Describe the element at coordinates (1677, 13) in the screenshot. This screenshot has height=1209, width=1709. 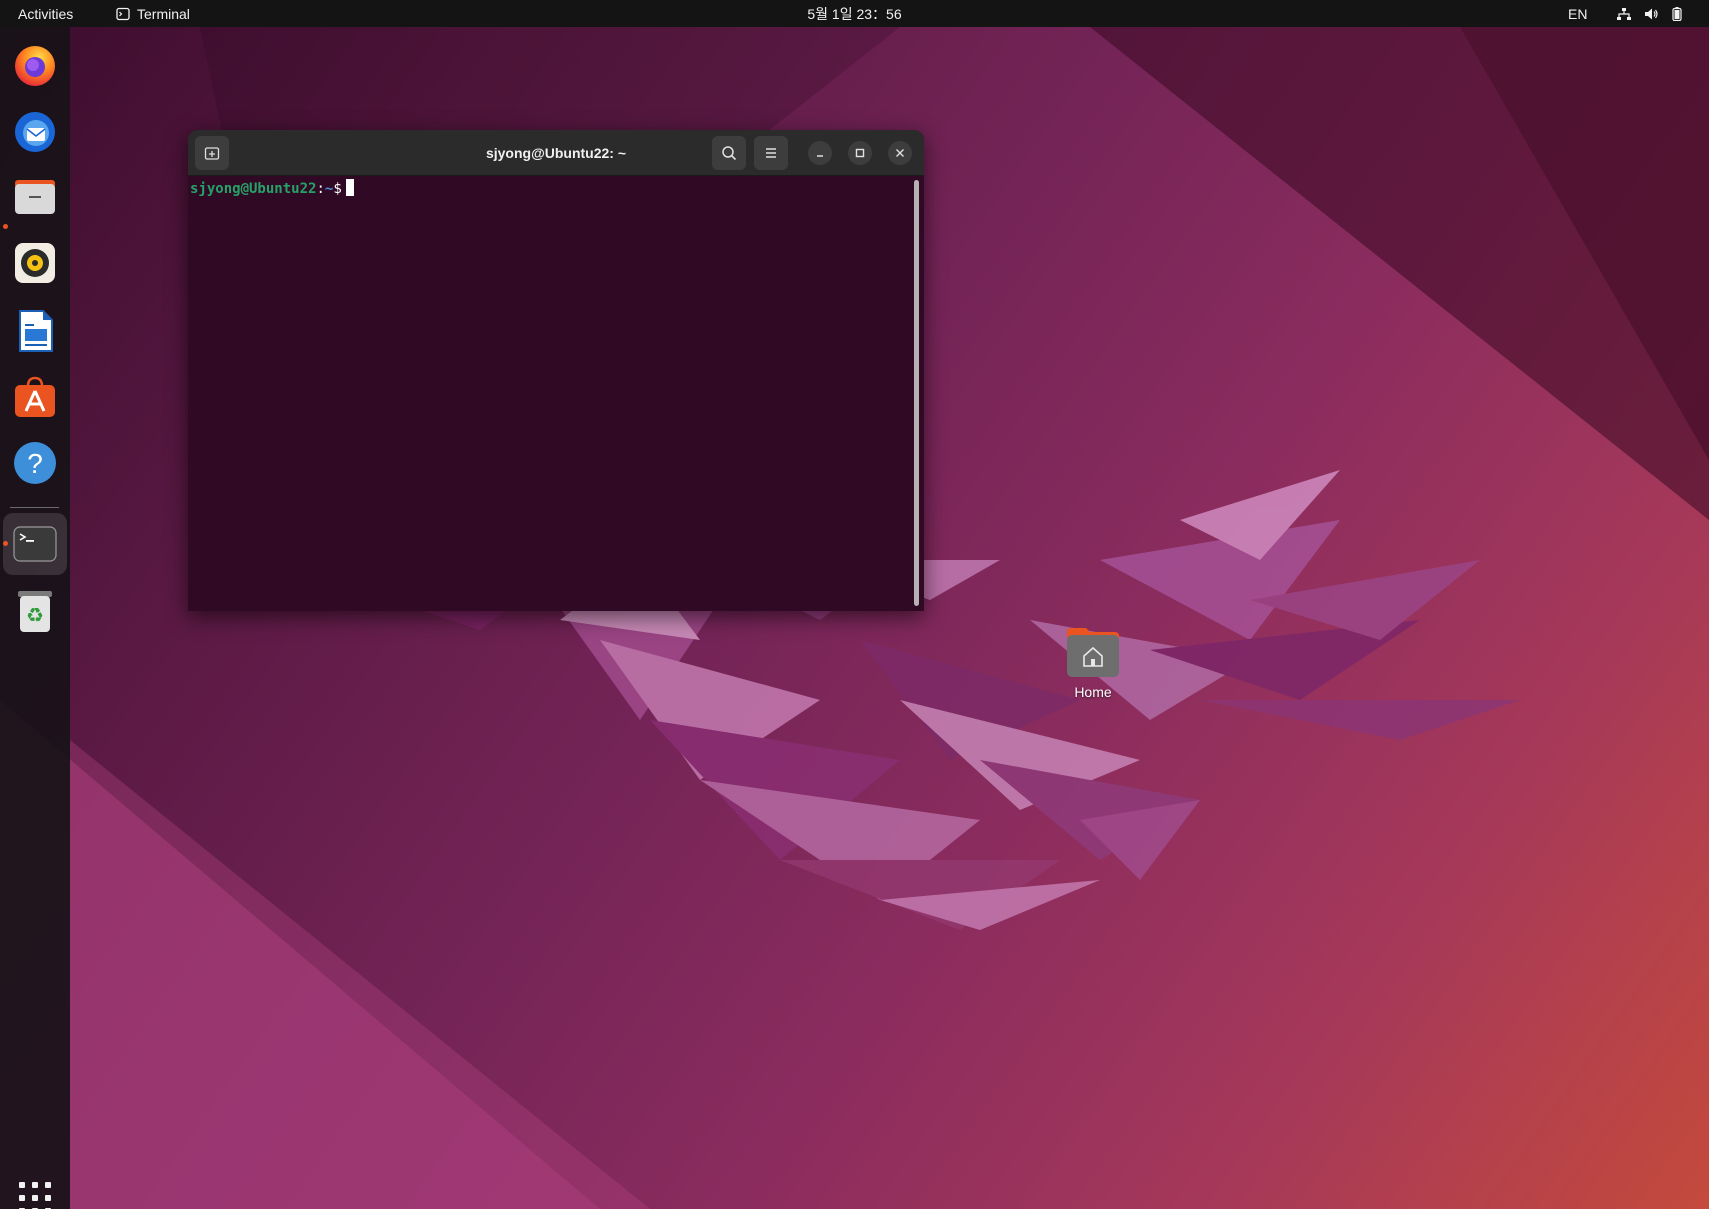
I see `battery-icon` at that location.